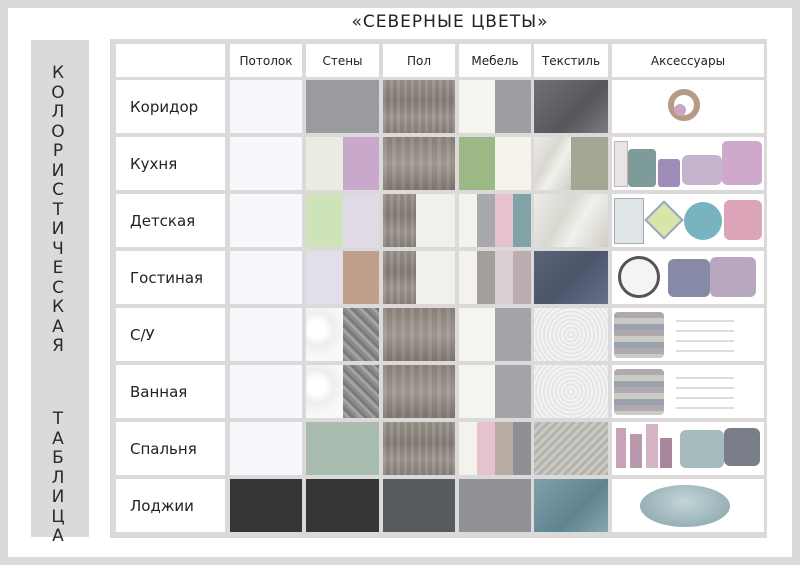 This screenshot has width=800, height=565. What do you see at coordinates (342, 60) in the screenshot?
I see `header-walls: Стены` at bounding box center [342, 60].